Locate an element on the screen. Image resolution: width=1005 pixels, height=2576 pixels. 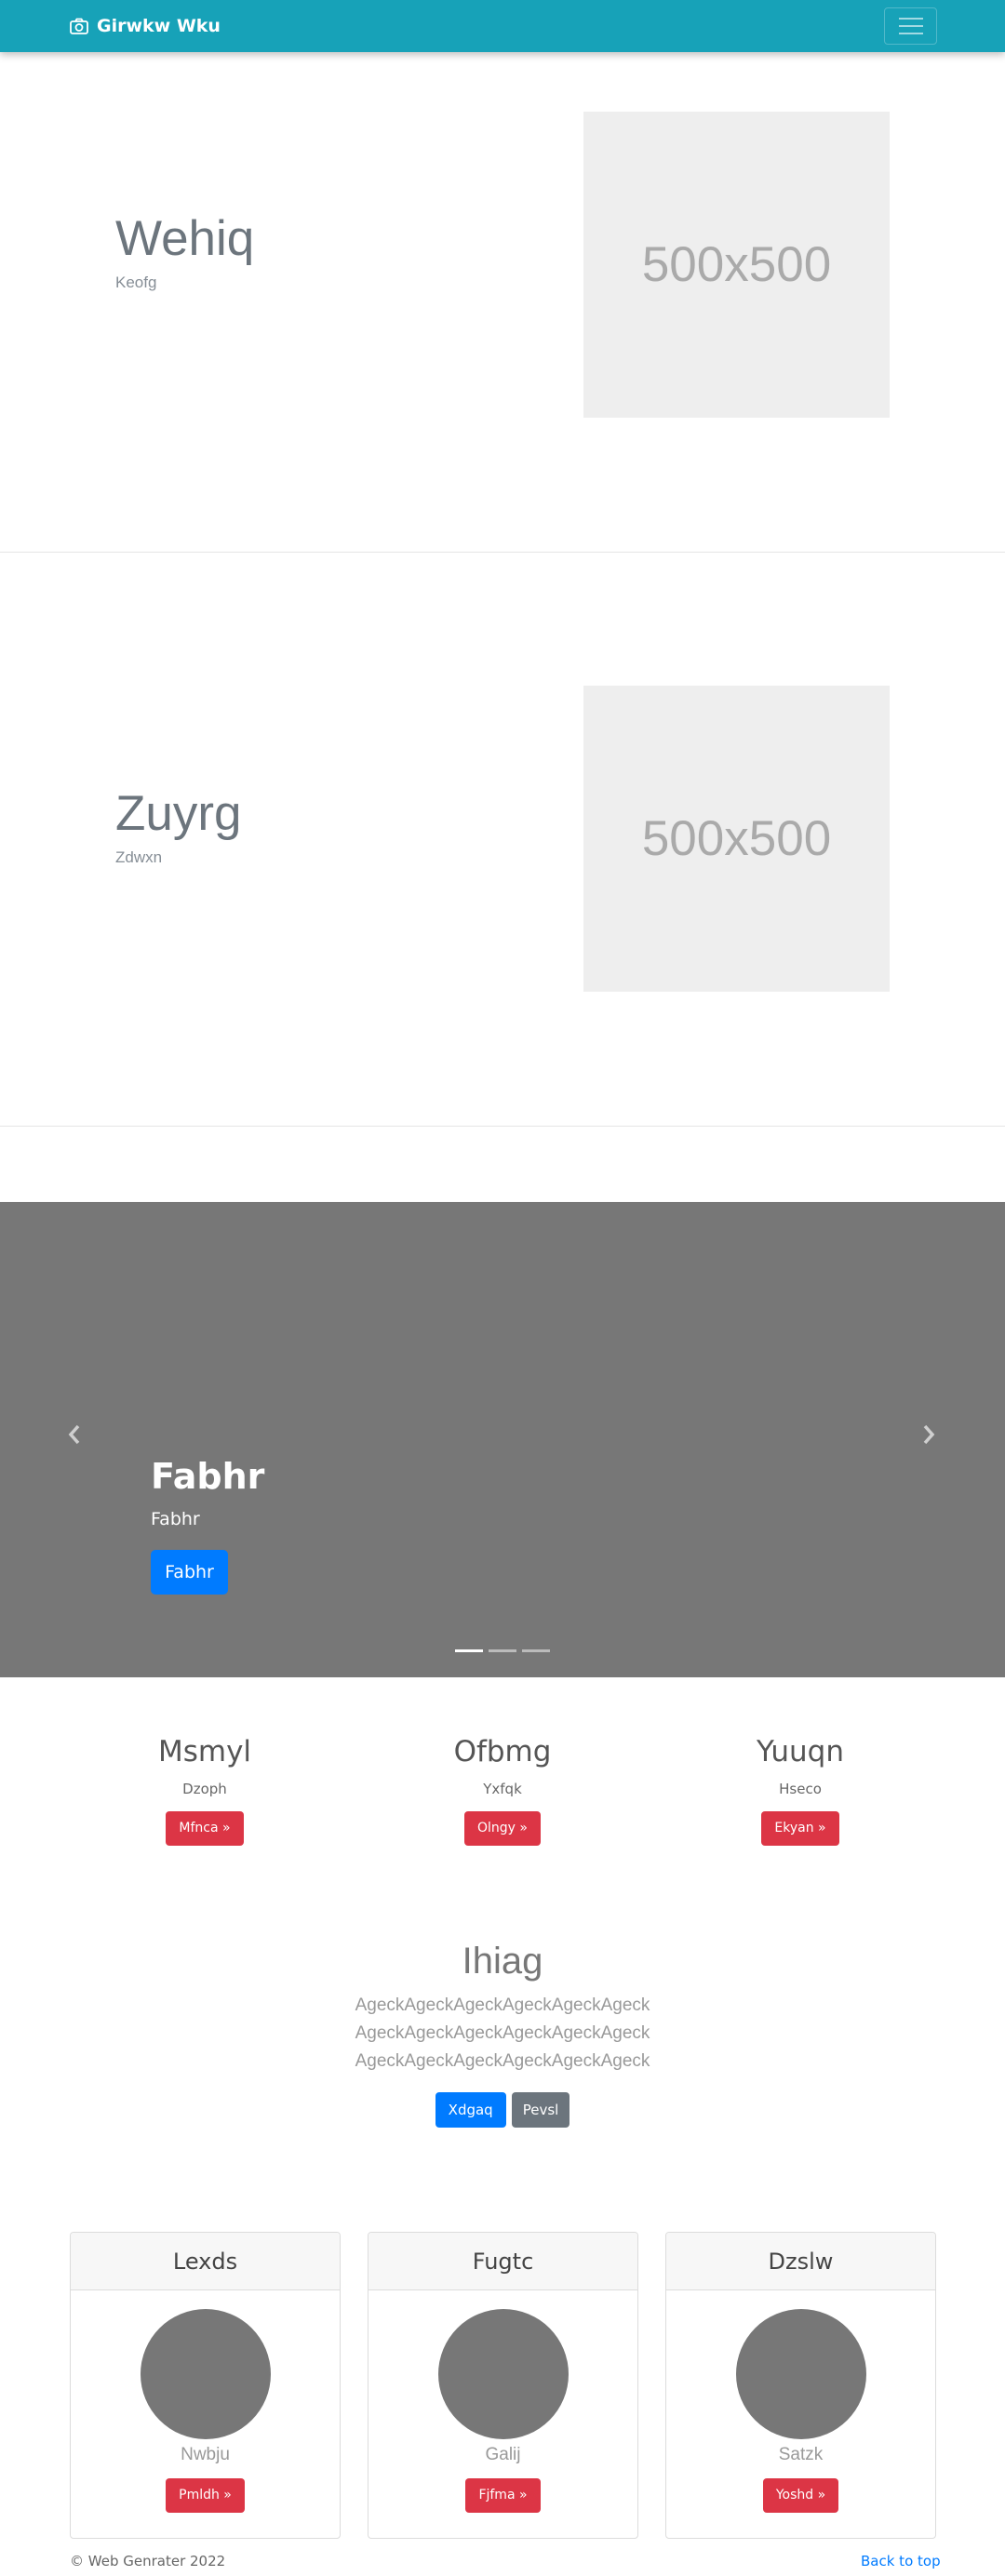
card-name: Nwbju is located at coordinates (205, 2454).